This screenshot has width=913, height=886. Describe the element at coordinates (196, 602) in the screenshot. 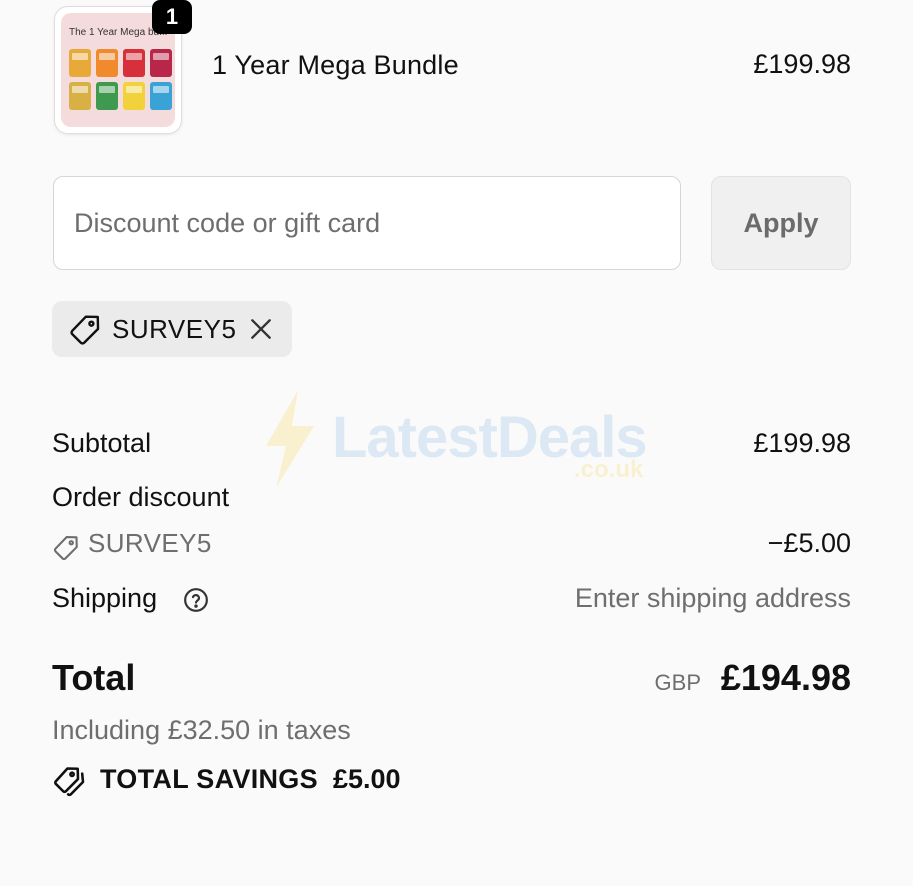

I see `help-circle-icon` at that location.